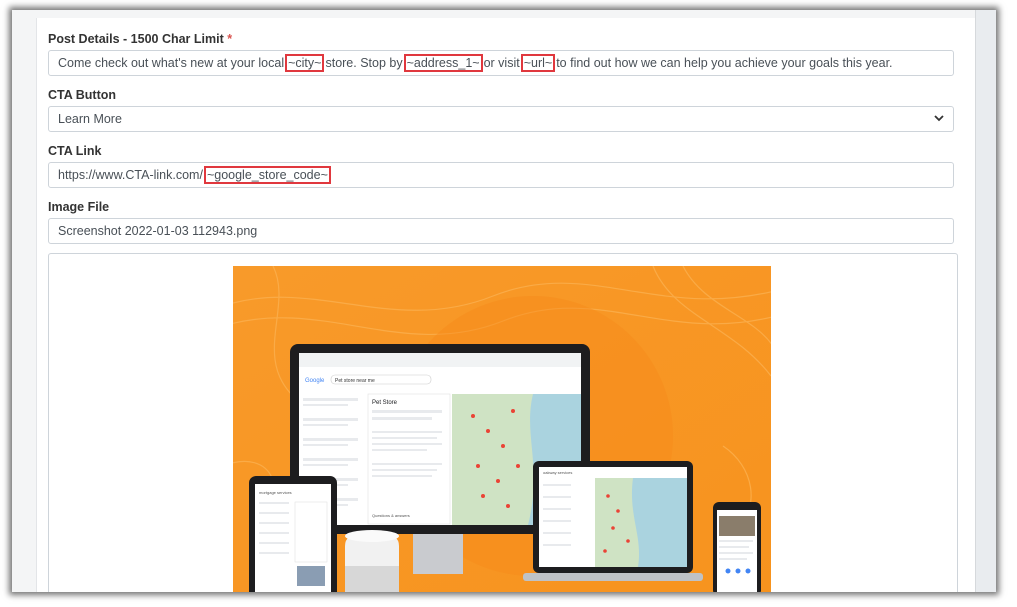  I want to click on cta-link-prefix: https://www.CTA-link.com/, so click(130, 175).